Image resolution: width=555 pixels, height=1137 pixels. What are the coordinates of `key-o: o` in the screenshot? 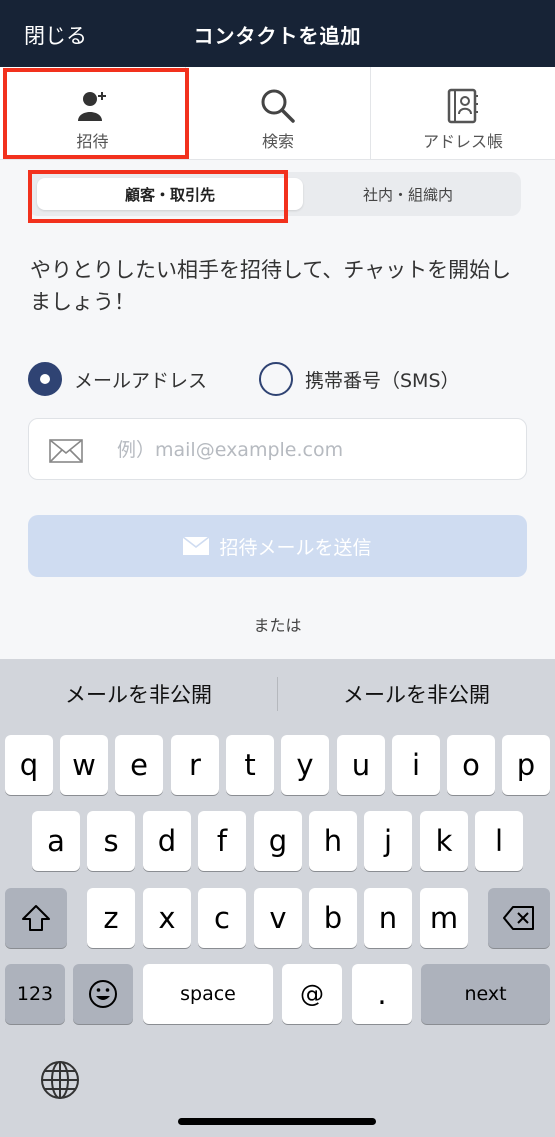 It's located at (471, 765).